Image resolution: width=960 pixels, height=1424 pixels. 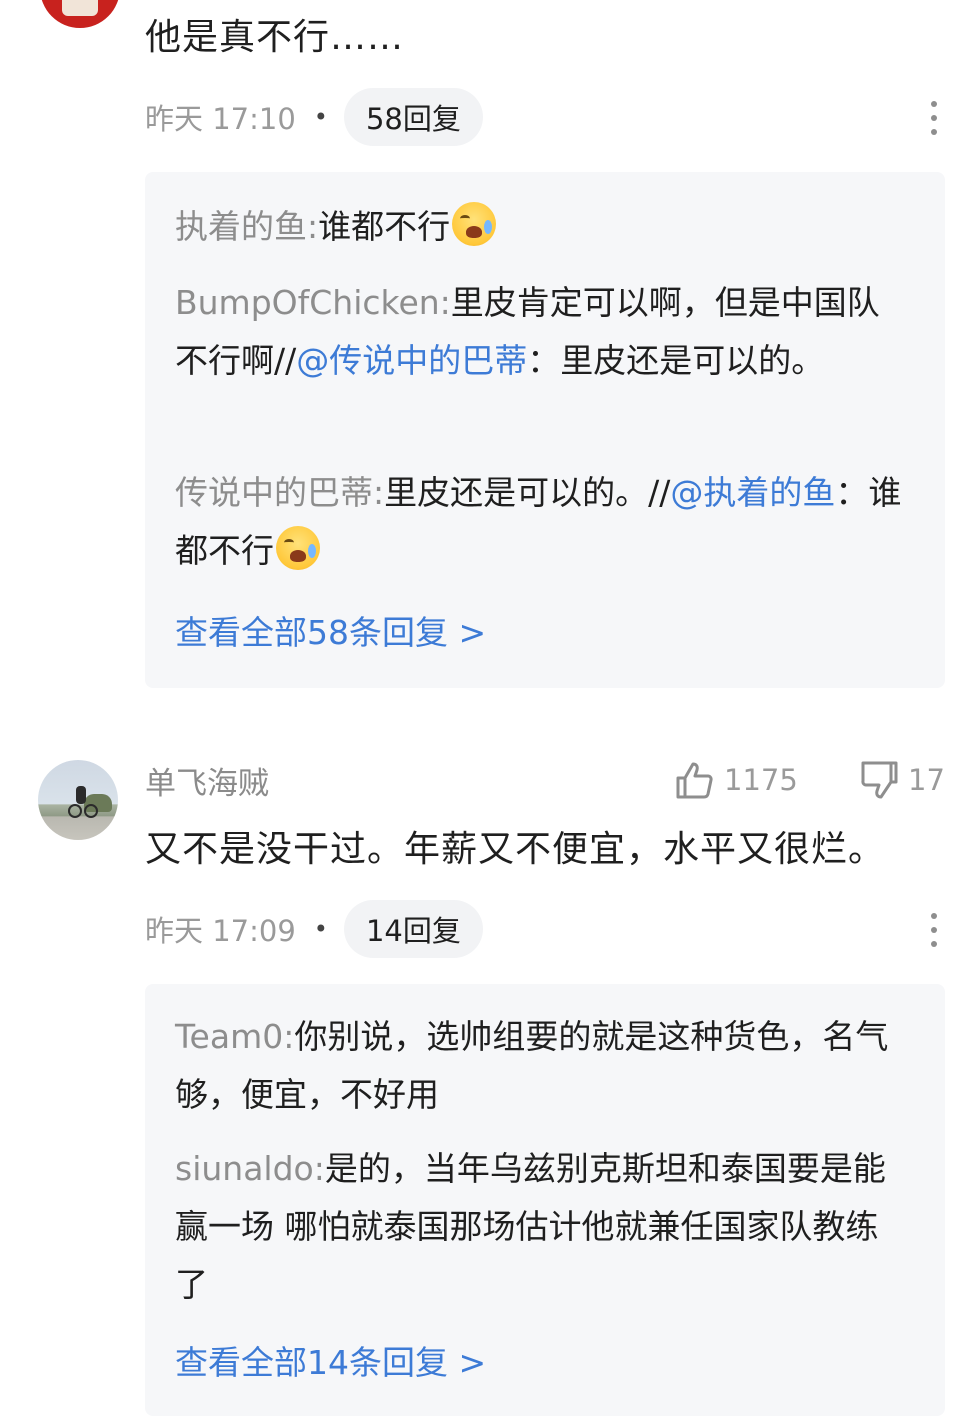 What do you see at coordinates (515, 849) in the screenshot?
I see `comment-text: 又不是没干过。年薪又不便宜，水平又很烂。` at bounding box center [515, 849].